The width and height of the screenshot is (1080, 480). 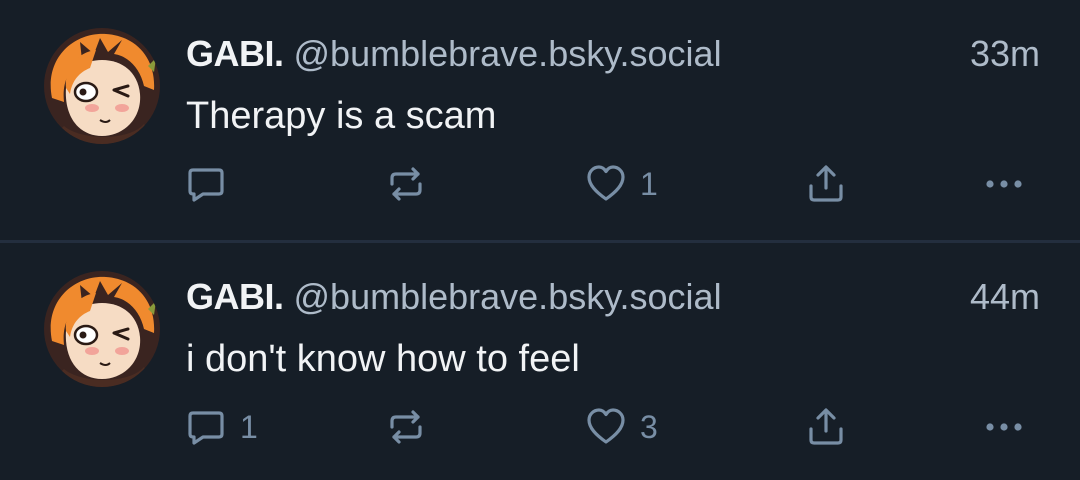 What do you see at coordinates (341, 116) in the screenshot?
I see `post-text: Therapy is a scam` at bounding box center [341, 116].